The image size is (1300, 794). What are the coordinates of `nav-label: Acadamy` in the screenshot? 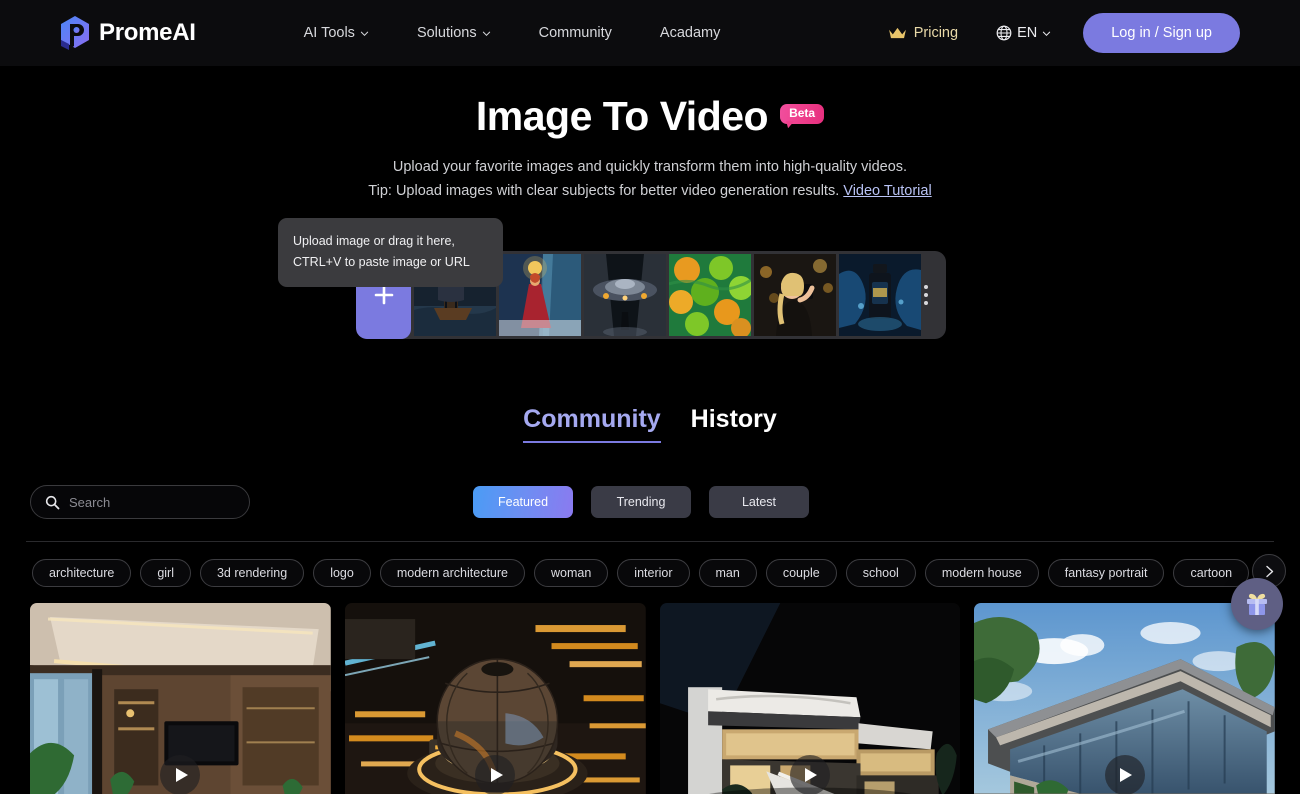 It's located at (690, 33).